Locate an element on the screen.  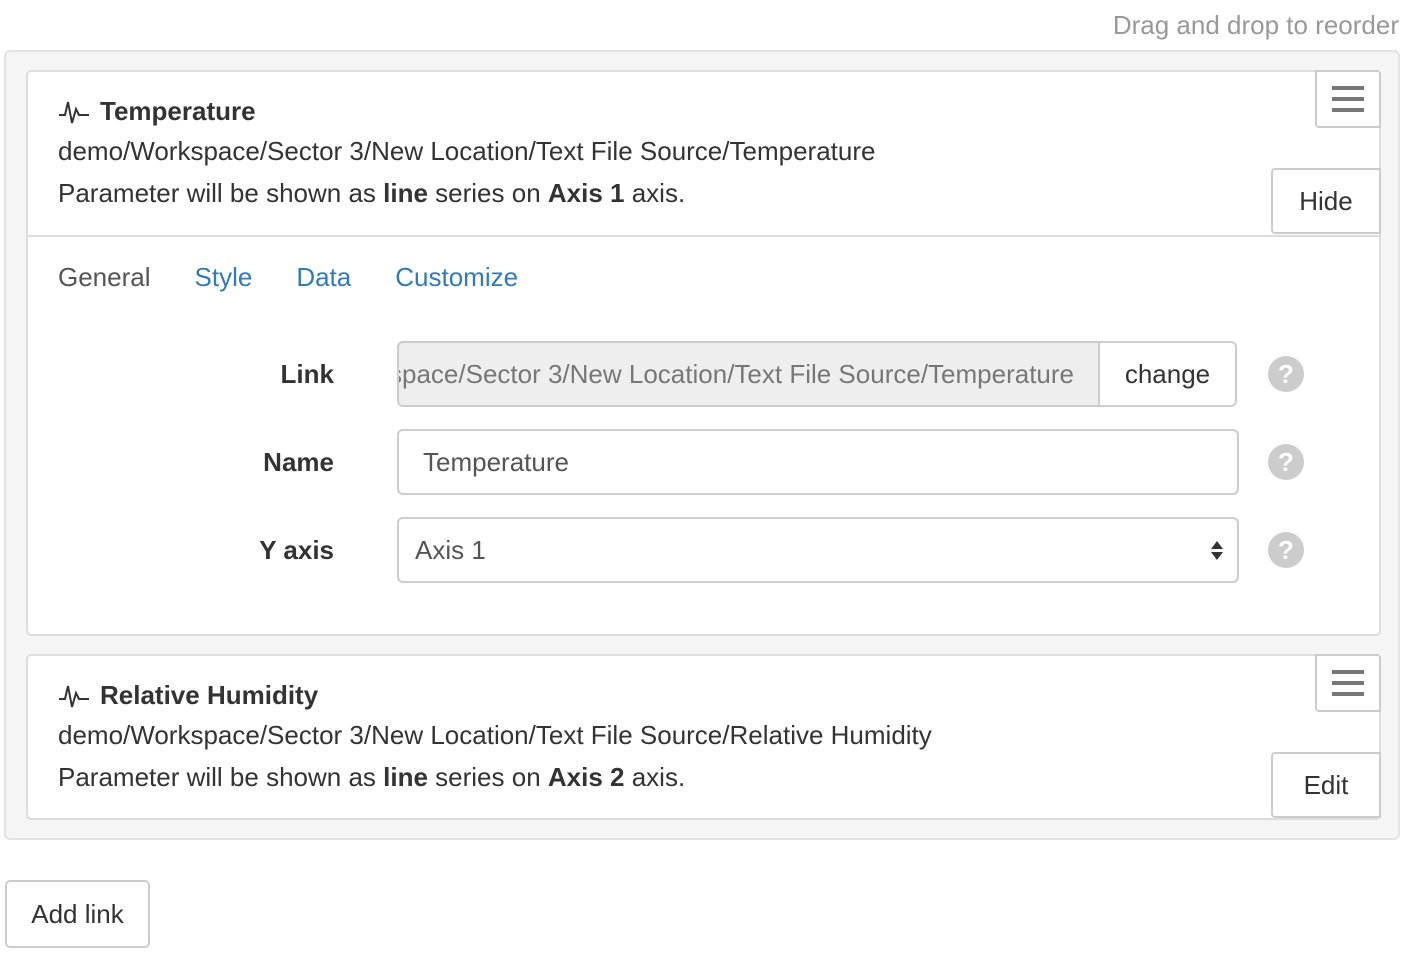
parameter-title-text: Temperature is located at coordinates (178, 111).